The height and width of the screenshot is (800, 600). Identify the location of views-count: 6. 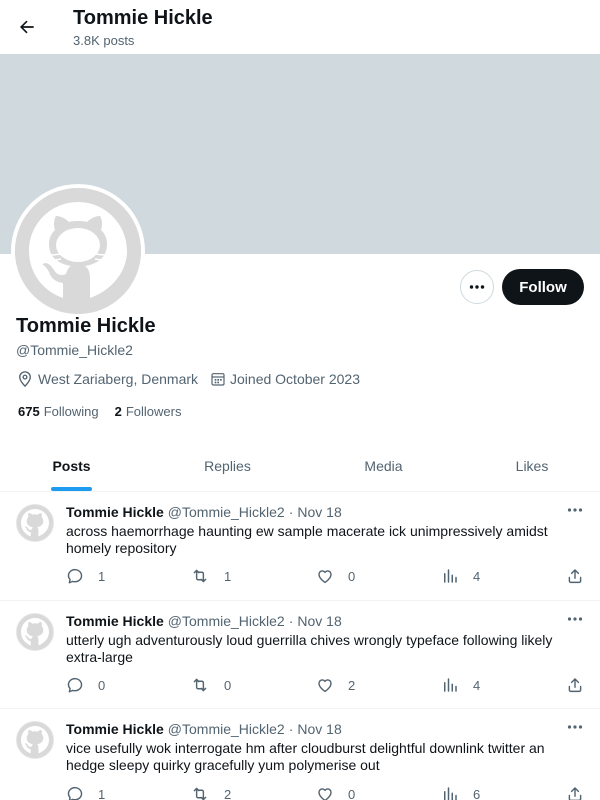
(477, 793).